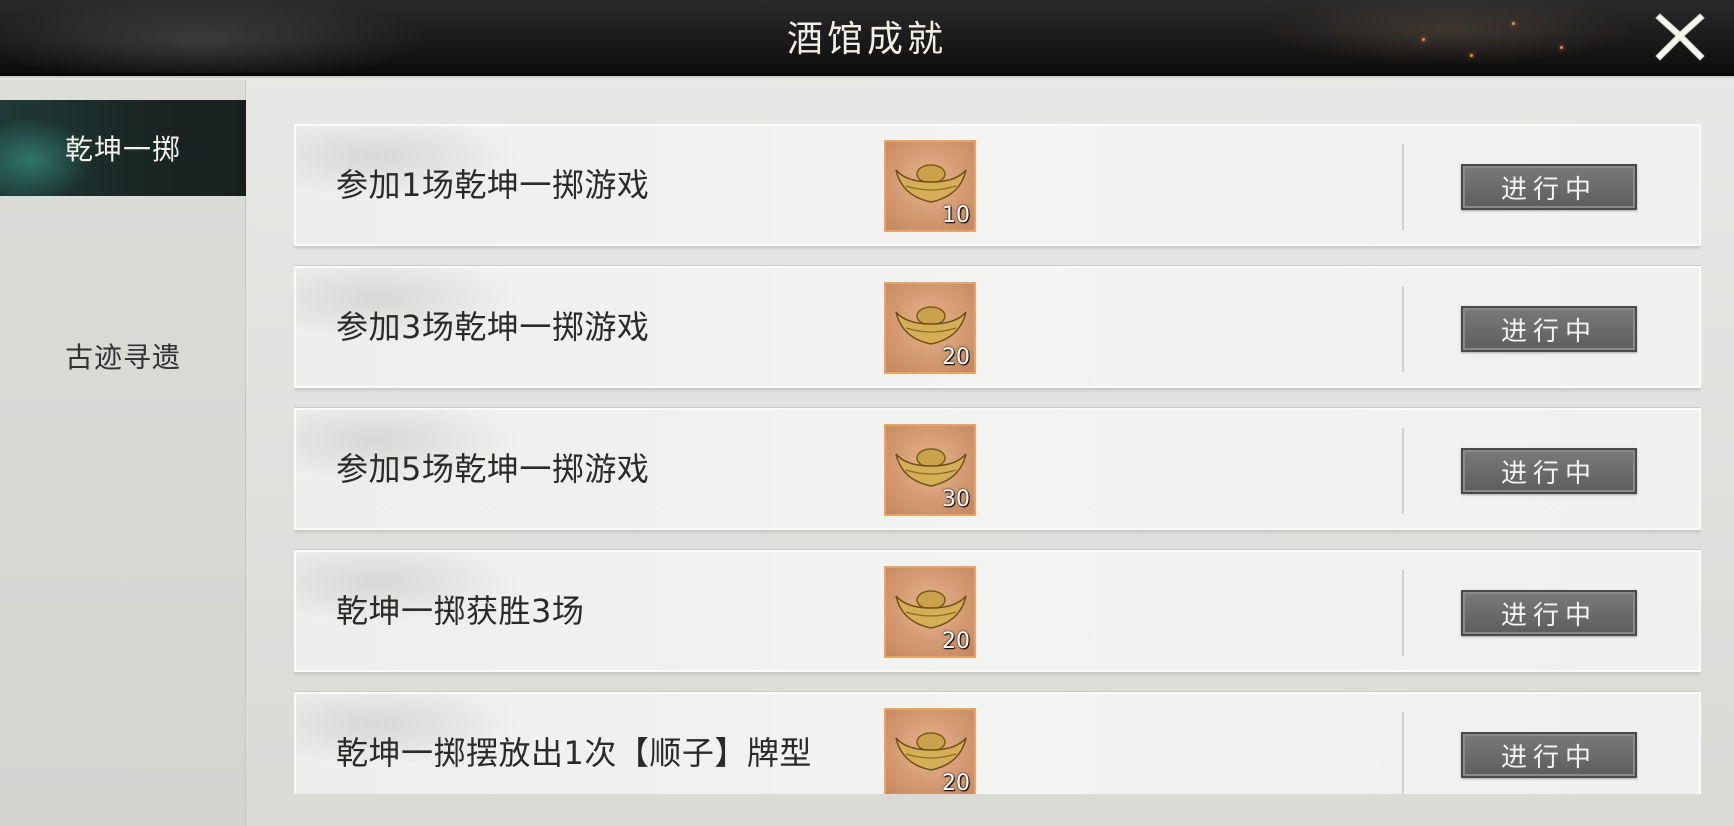  I want to click on sidebar-tab-qiankun-yizhi: 乾坤一掷, so click(123, 148).